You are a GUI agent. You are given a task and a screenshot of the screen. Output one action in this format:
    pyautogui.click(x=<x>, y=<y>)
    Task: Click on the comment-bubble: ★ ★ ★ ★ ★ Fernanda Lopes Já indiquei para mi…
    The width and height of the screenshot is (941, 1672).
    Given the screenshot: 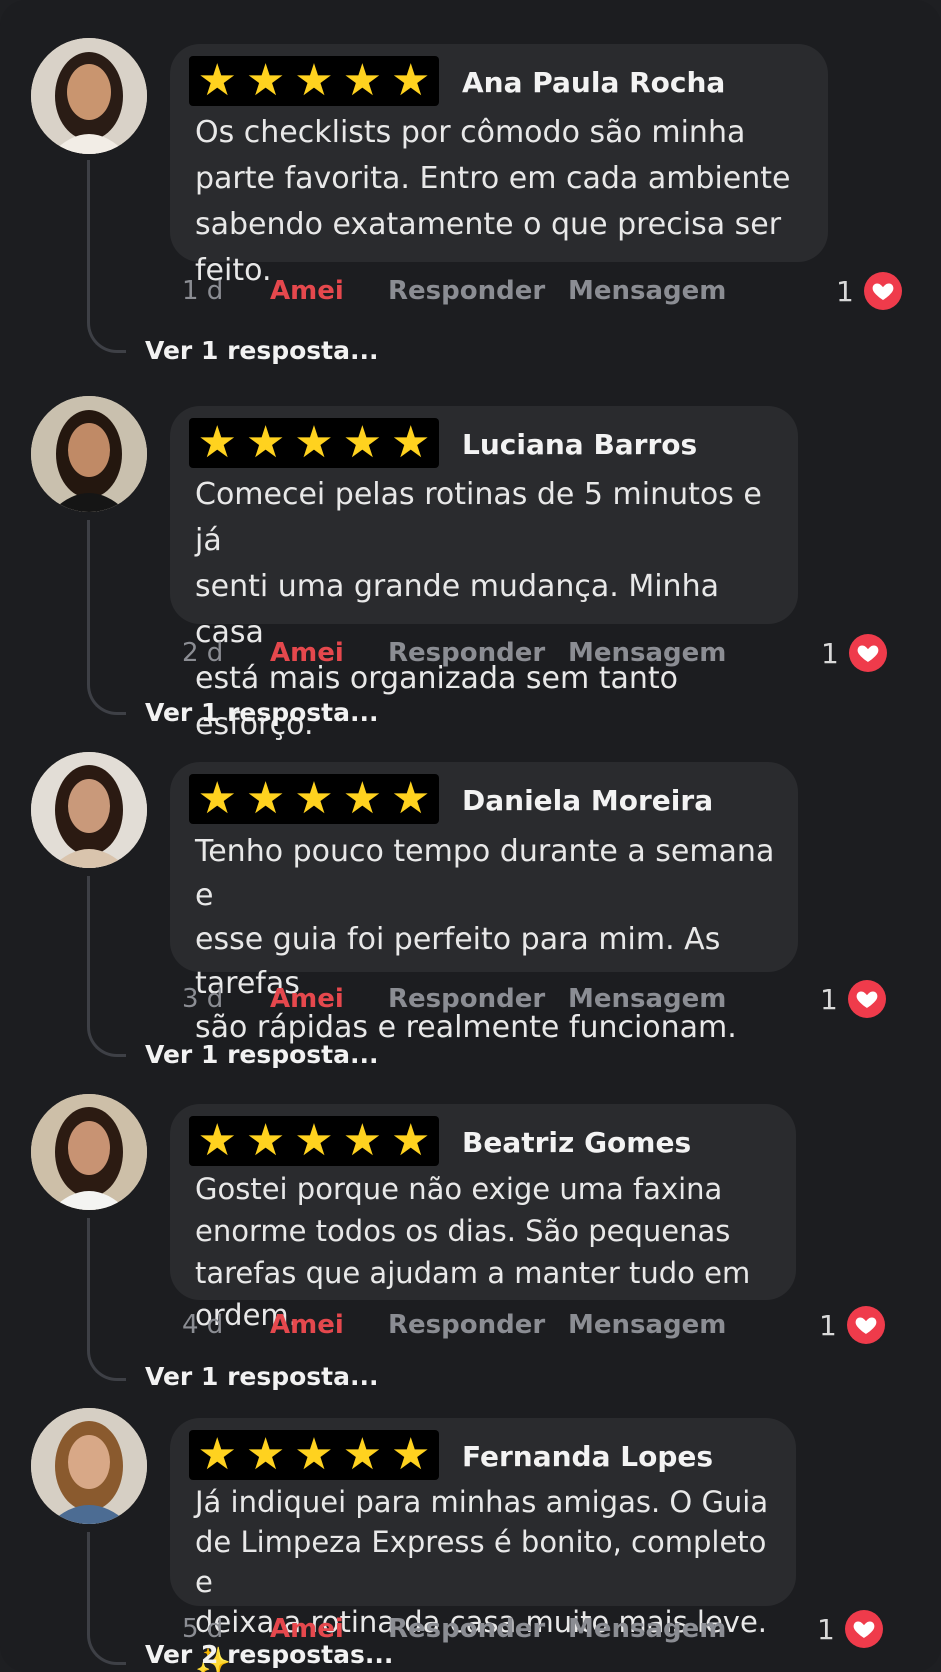 What is the action you would take?
    pyautogui.click(x=483, y=1545)
    